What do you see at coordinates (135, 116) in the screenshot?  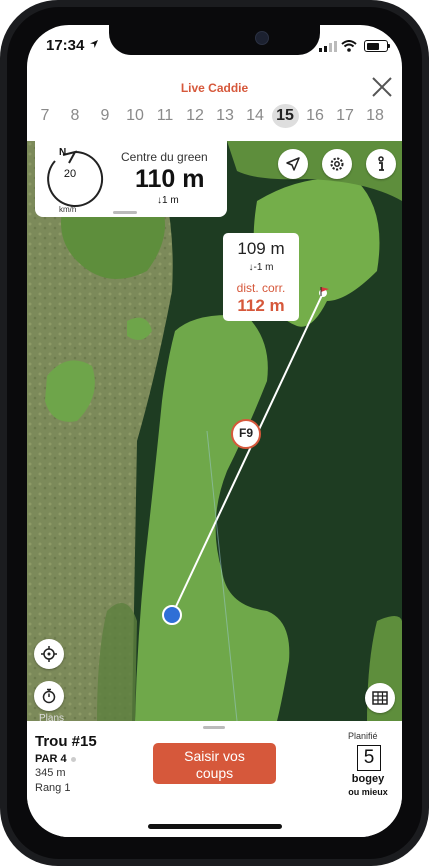 I see `hole-tab-10: 10` at bounding box center [135, 116].